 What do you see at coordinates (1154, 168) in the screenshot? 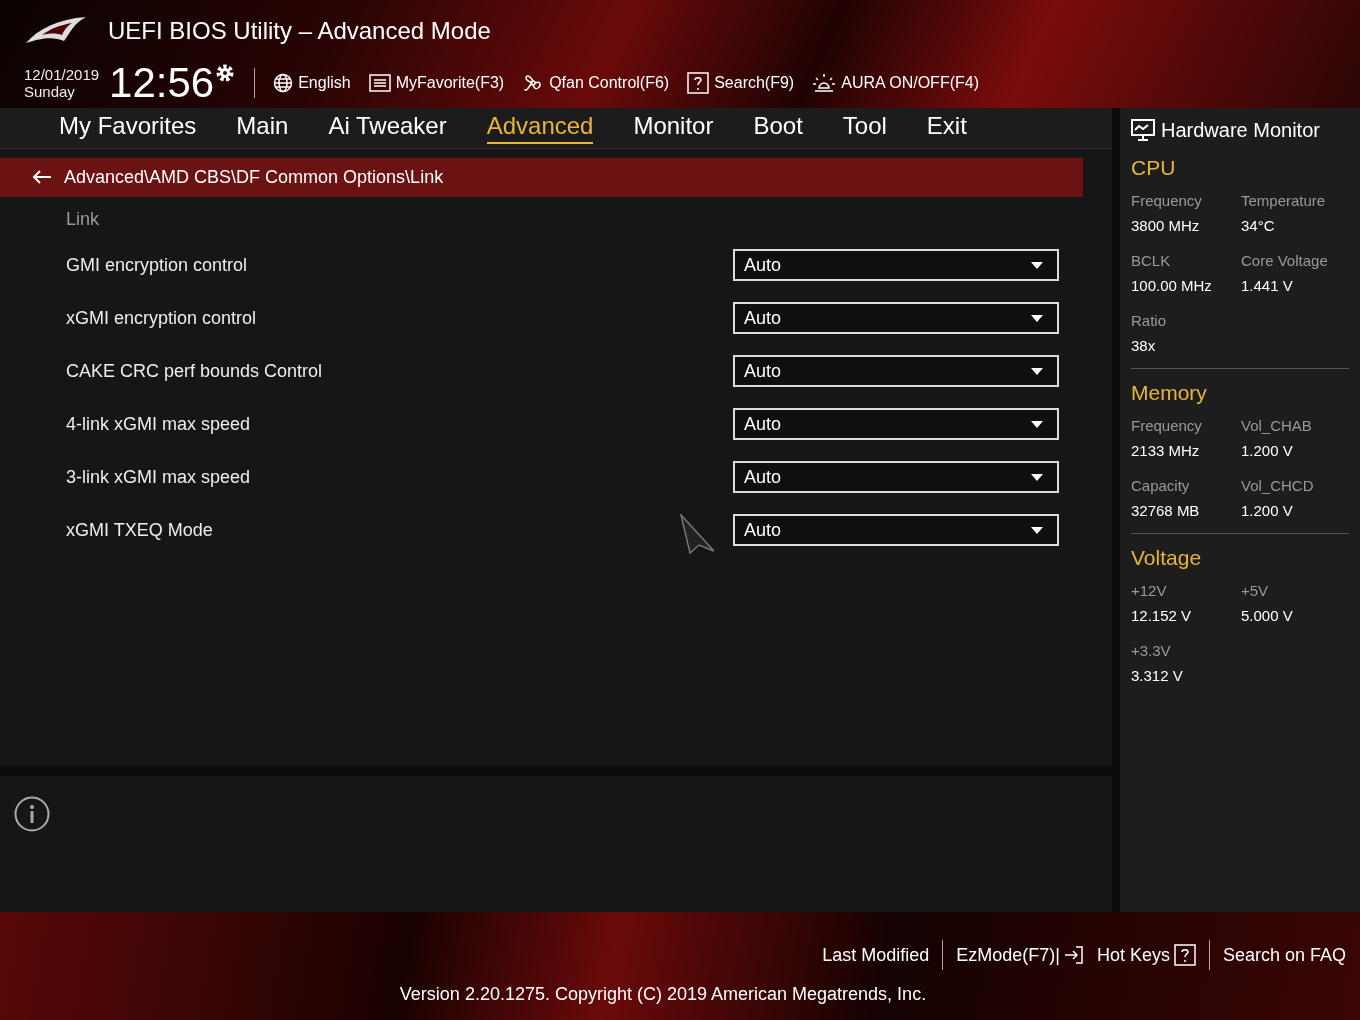
I see `monitor-section-title: CPU` at bounding box center [1154, 168].